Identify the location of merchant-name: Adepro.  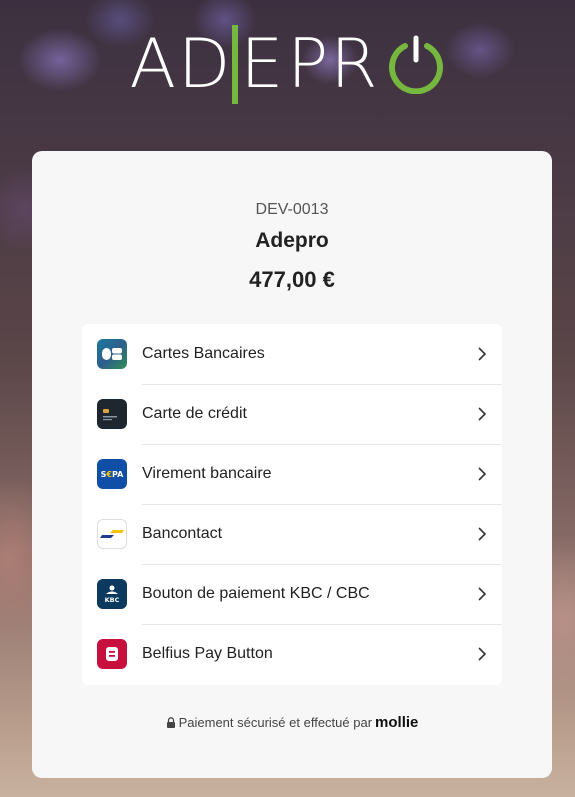
(292, 240).